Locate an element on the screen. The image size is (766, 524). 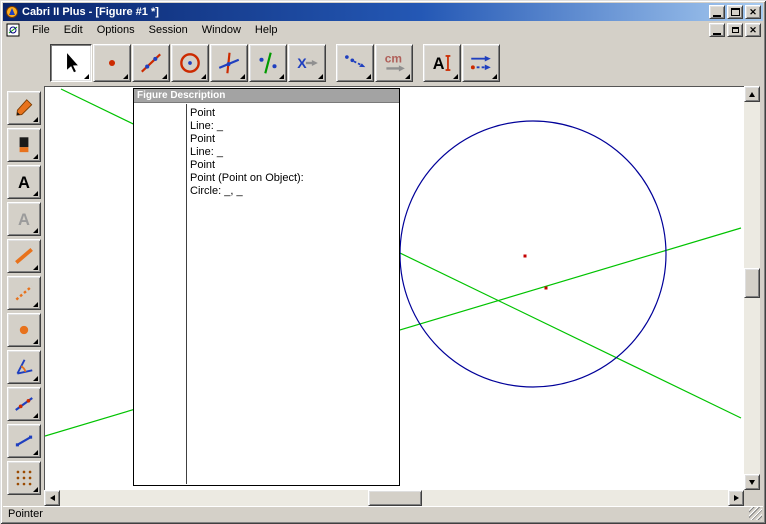
construction-tool-button is located at coordinates (268, 62).